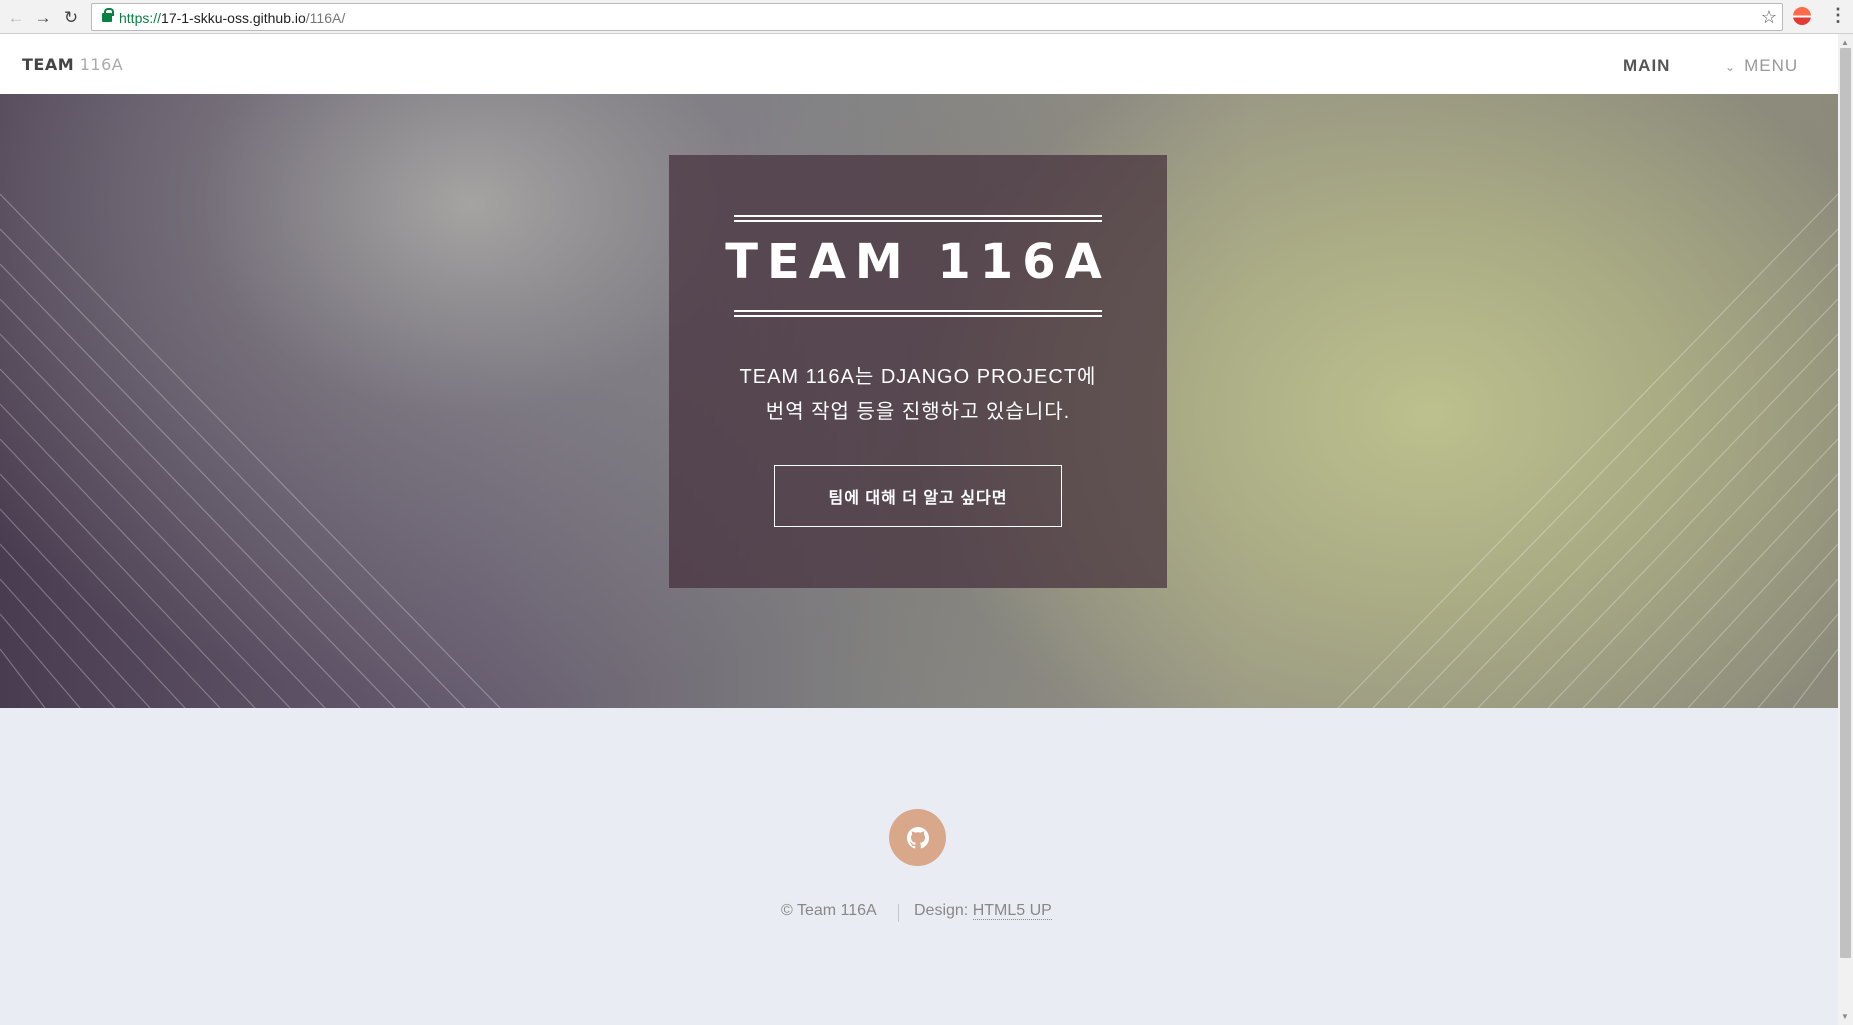  Describe the element at coordinates (1769, 17) in the screenshot. I see `star-icon: ☆` at that location.